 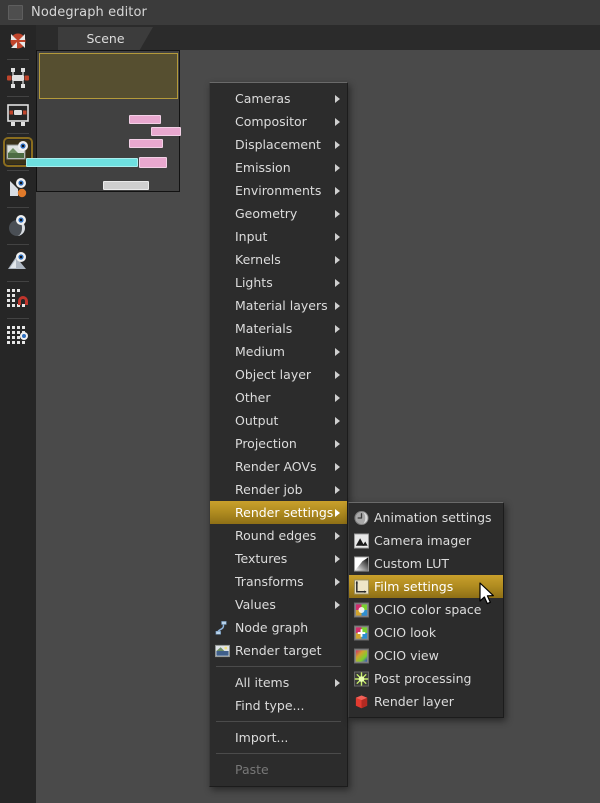 What do you see at coordinates (278, 121) in the screenshot?
I see `menu-item-compositor: Compositor` at bounding box center [278, 121].